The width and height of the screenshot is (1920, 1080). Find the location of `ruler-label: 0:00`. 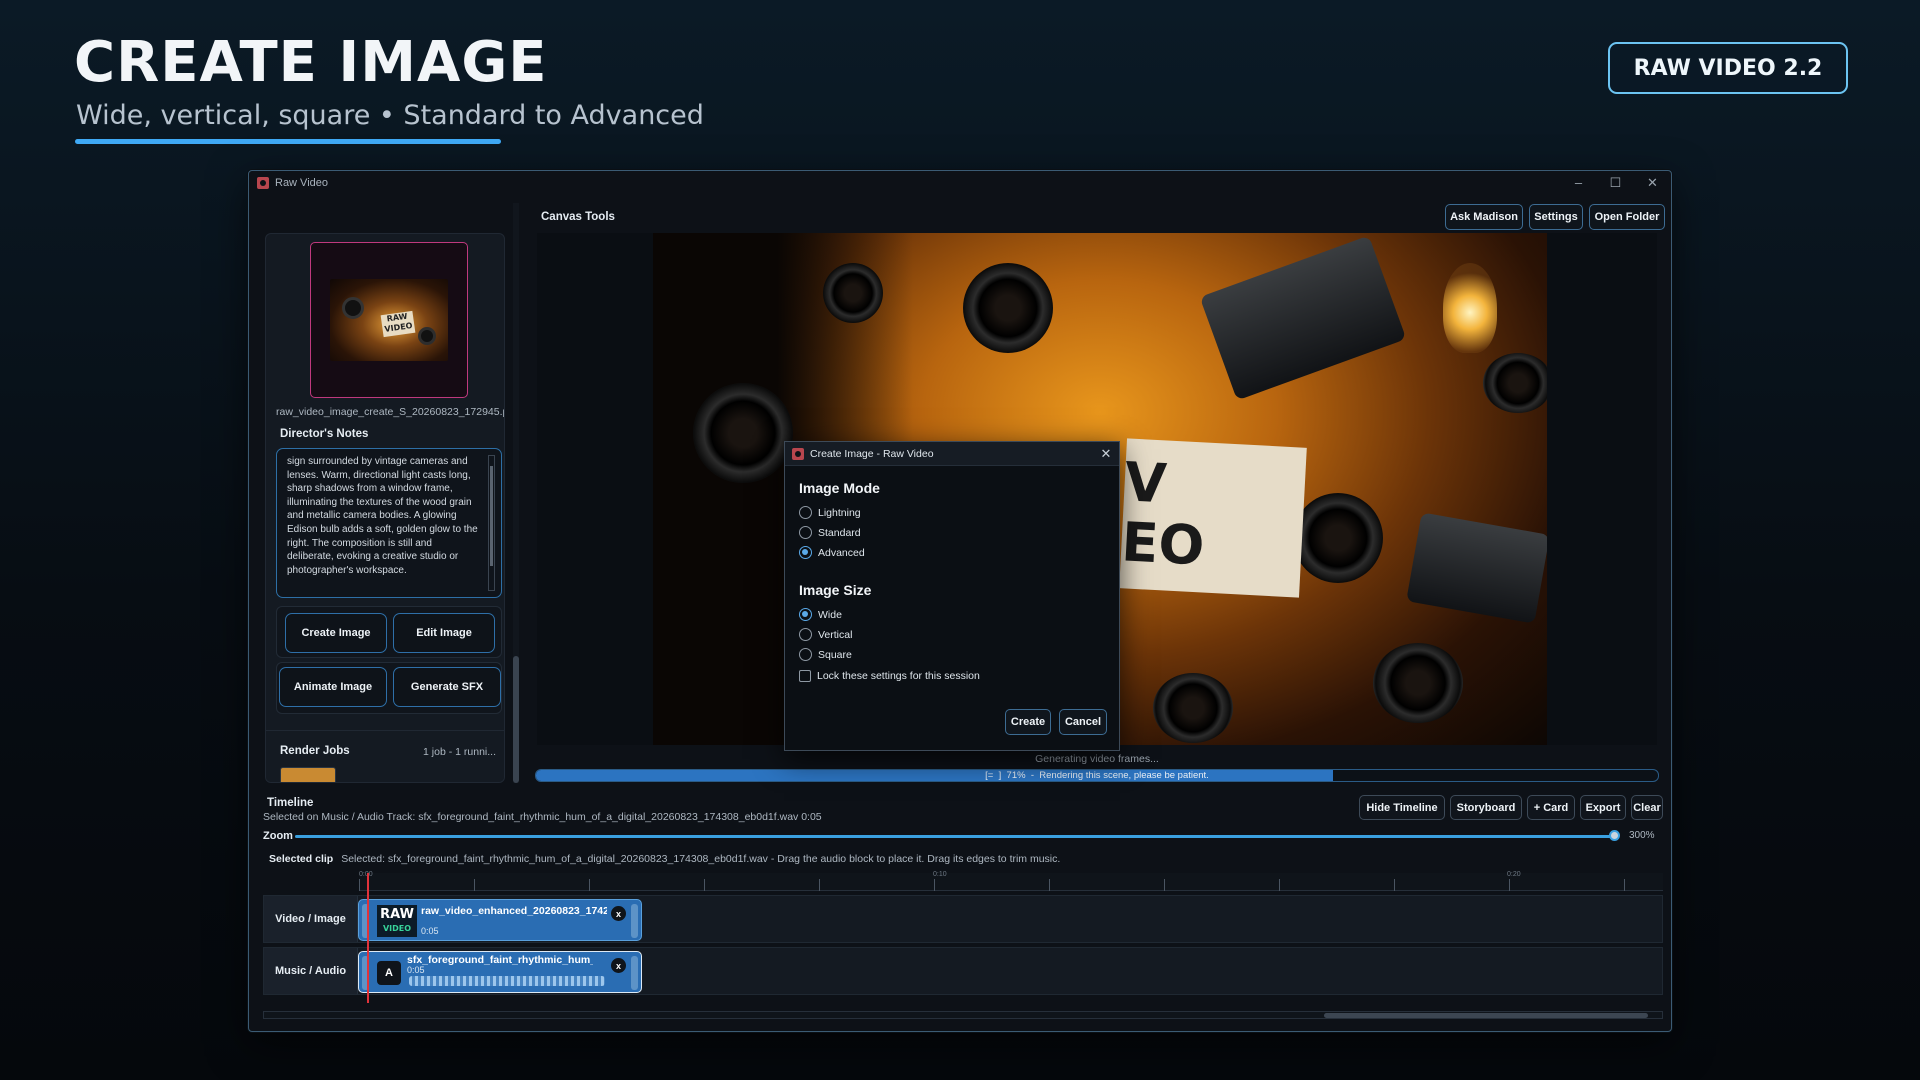

ruler-label: 0:00 is located at coordinates (366, 874).